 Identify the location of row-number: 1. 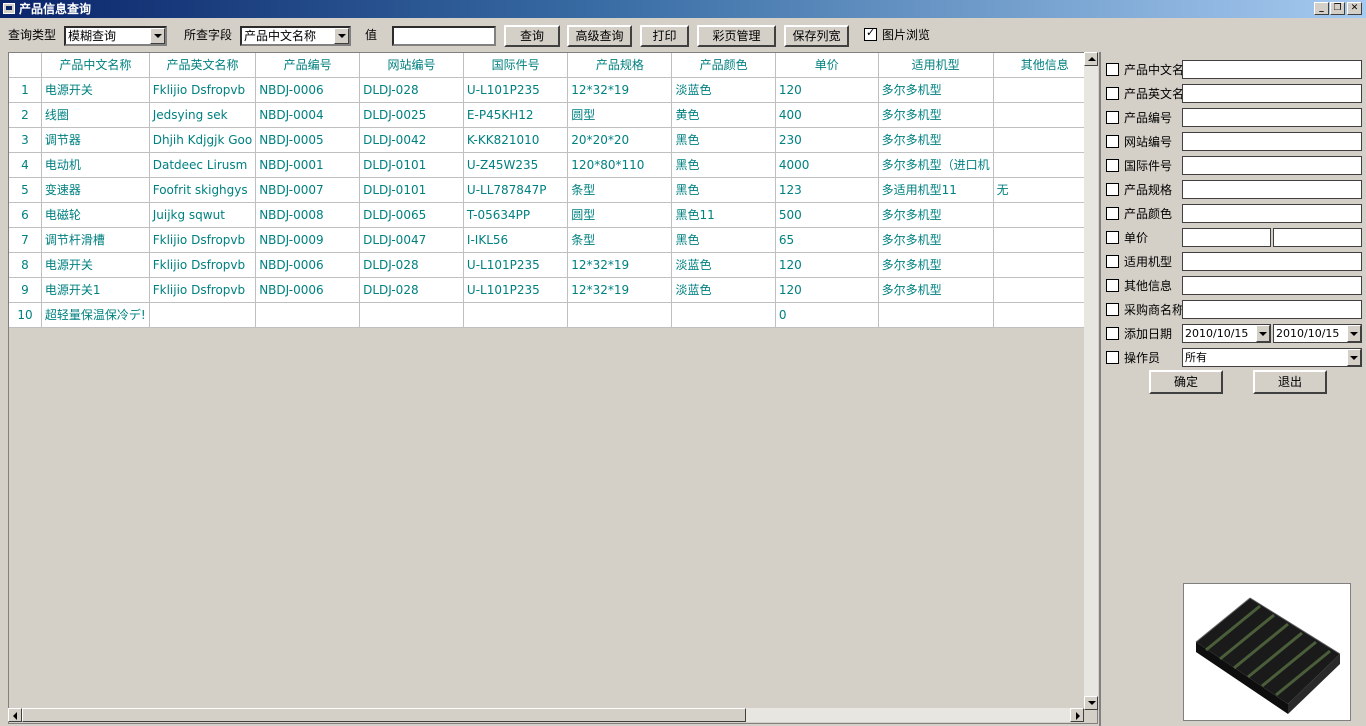
(25, 90).